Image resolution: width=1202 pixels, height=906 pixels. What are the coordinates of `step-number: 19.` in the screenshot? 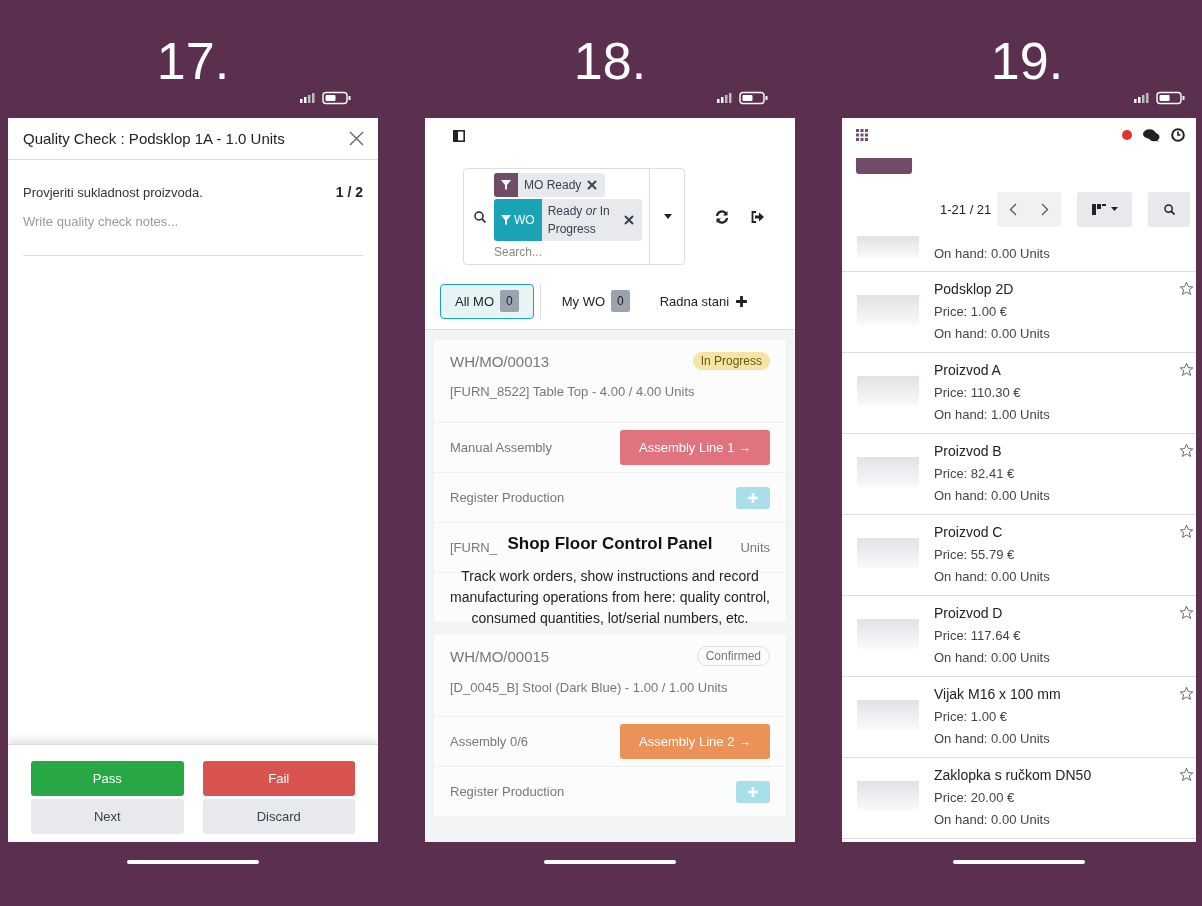 It's located at (1027, 61).